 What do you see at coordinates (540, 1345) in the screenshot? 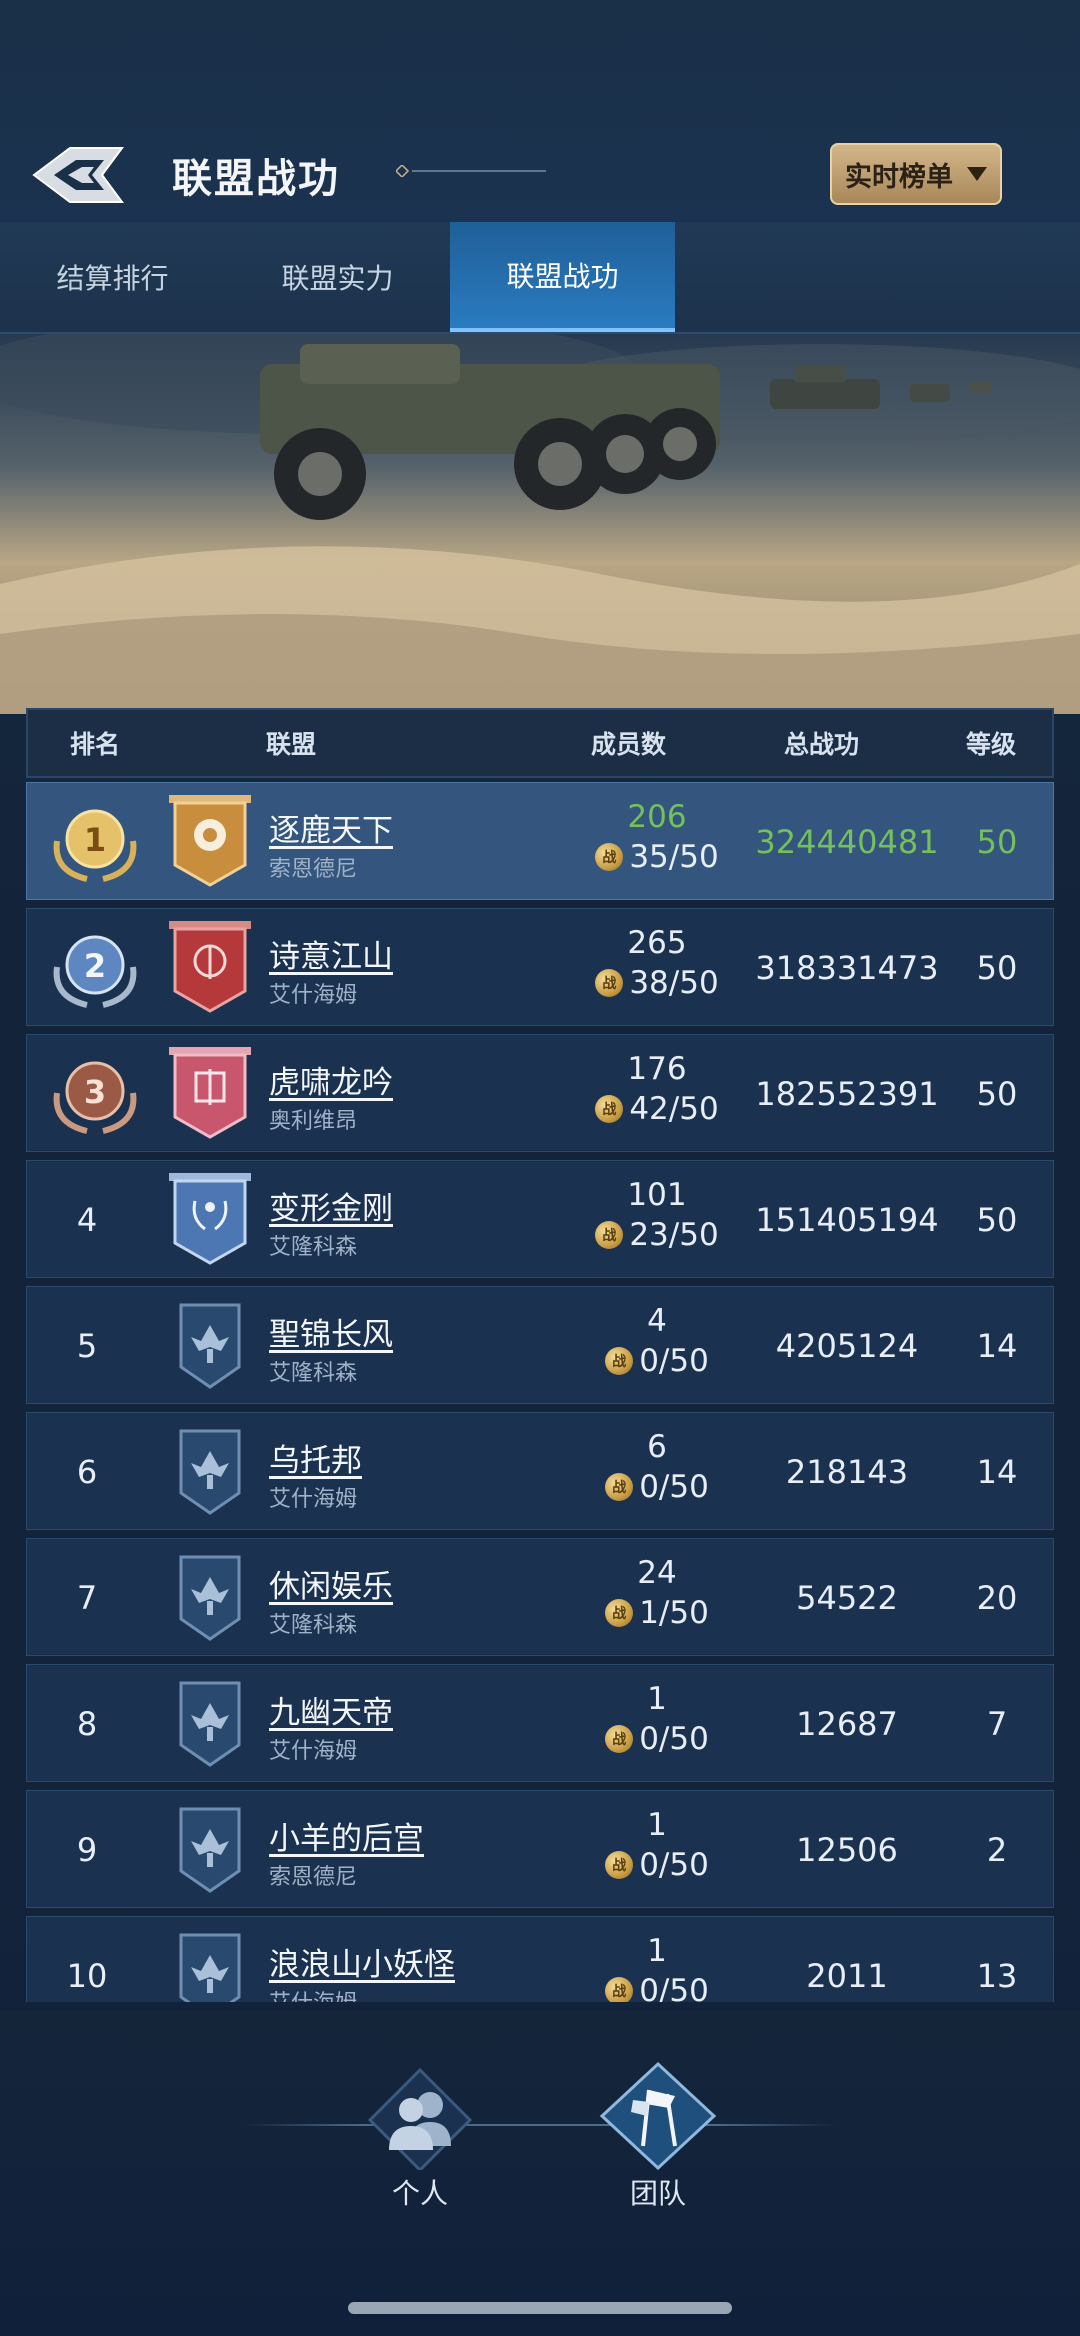
I see `table-row: 5 聖锦长风 艾隆科森 4 战 0/50 4205124 14` at bounding box center [540, 1345].